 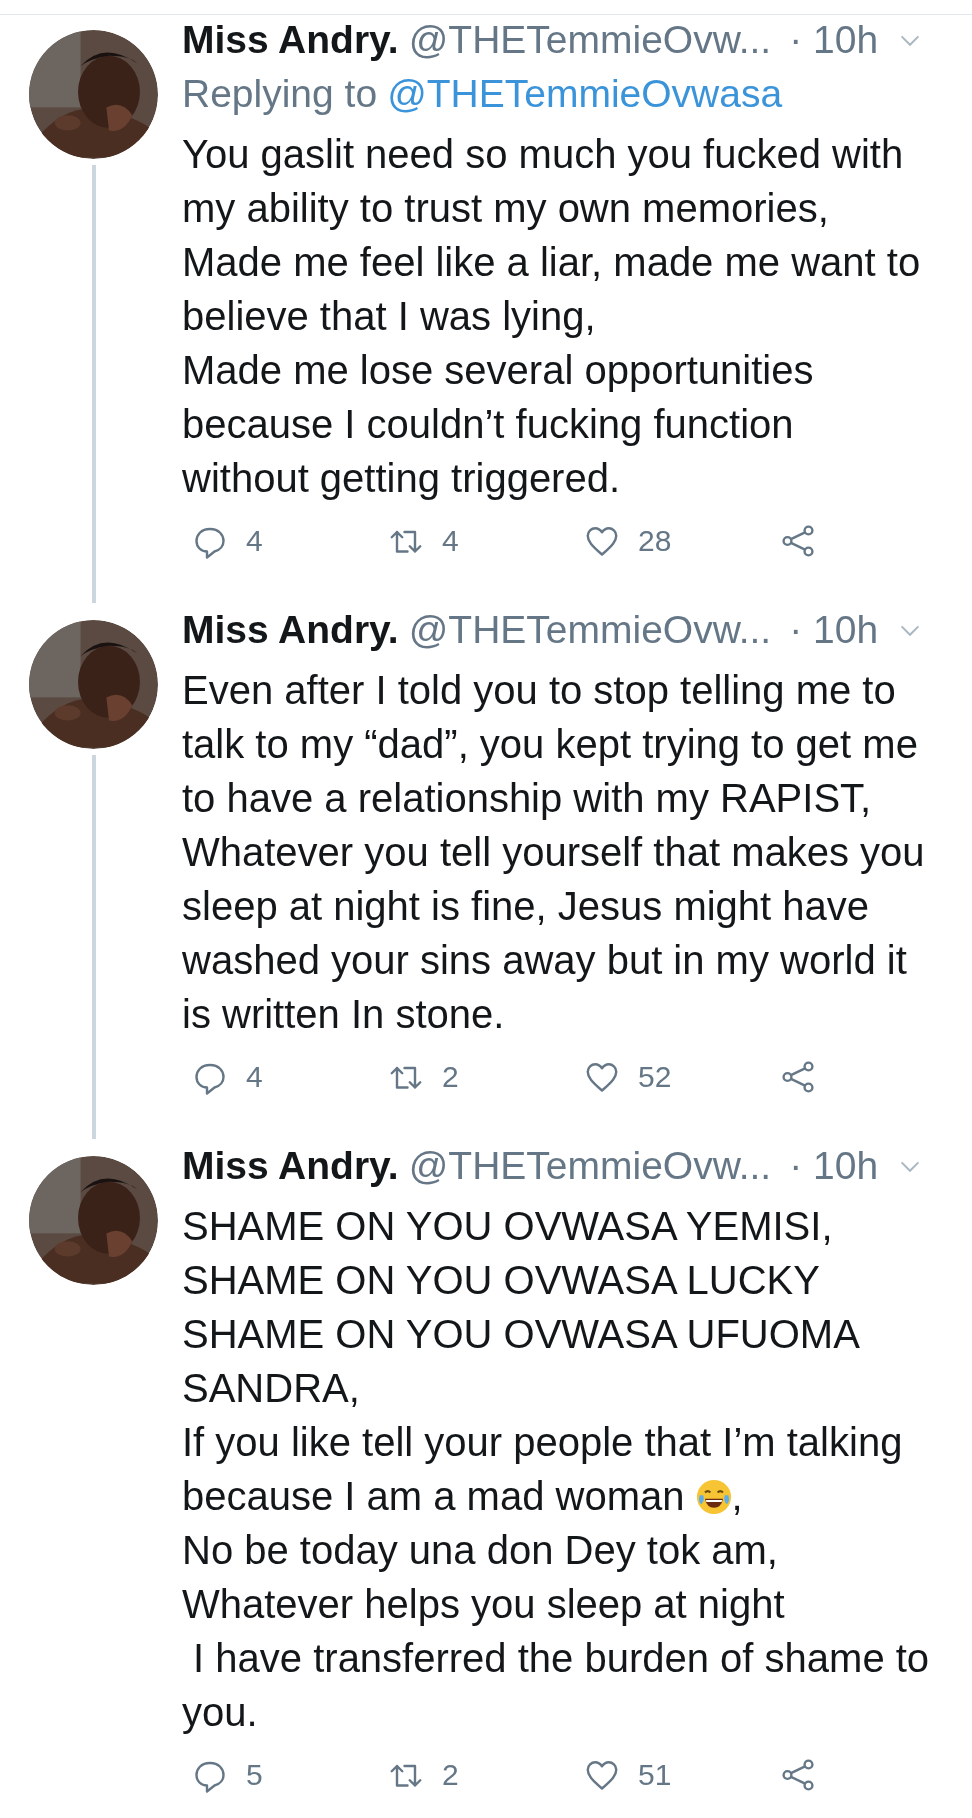 I want to click on mention-link: @THETemmieOvwasa, so click(x=585, y=94).